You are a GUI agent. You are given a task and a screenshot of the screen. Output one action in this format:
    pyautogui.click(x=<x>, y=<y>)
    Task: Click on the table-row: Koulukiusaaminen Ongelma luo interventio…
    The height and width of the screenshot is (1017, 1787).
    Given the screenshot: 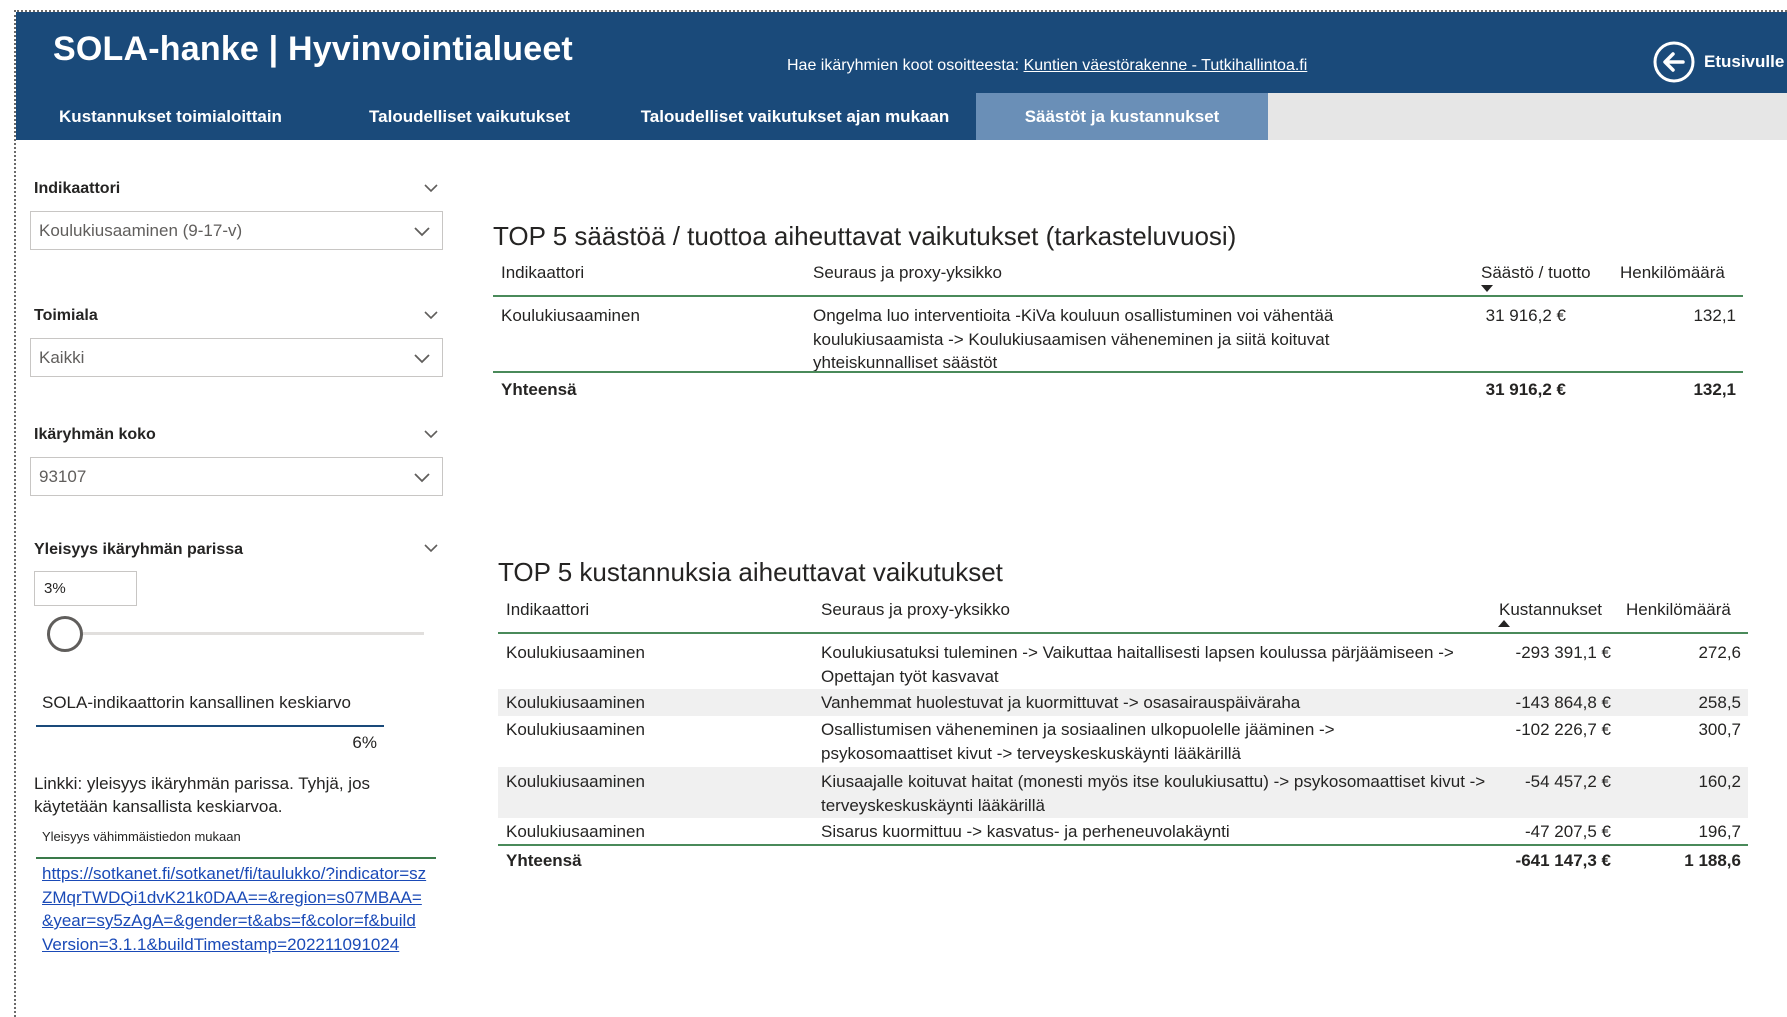 What is the action you would take?
    pyautogui.click(x=1118, y=336)
    